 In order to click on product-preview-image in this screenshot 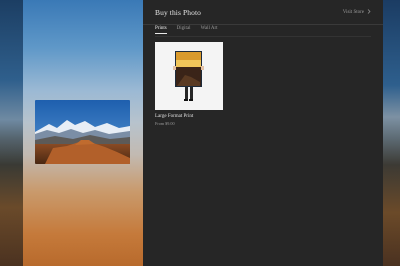, I will do `click(189, 76)`.